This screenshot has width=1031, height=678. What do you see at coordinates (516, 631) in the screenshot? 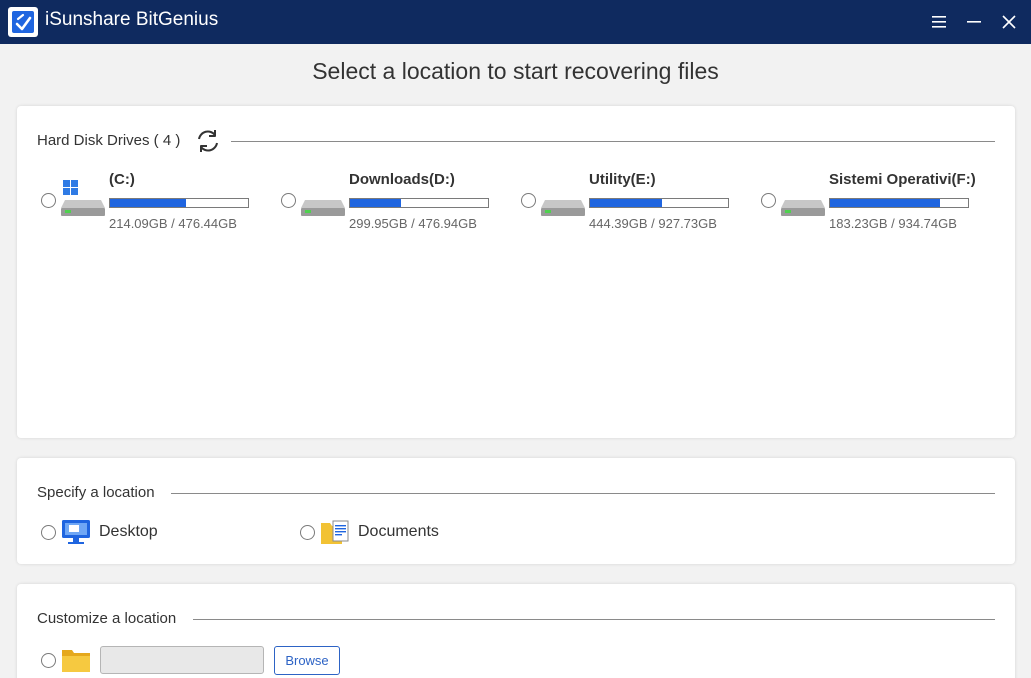
I see `customize-location-panel: Customize a location Browse` at bounding box center [516, 631].